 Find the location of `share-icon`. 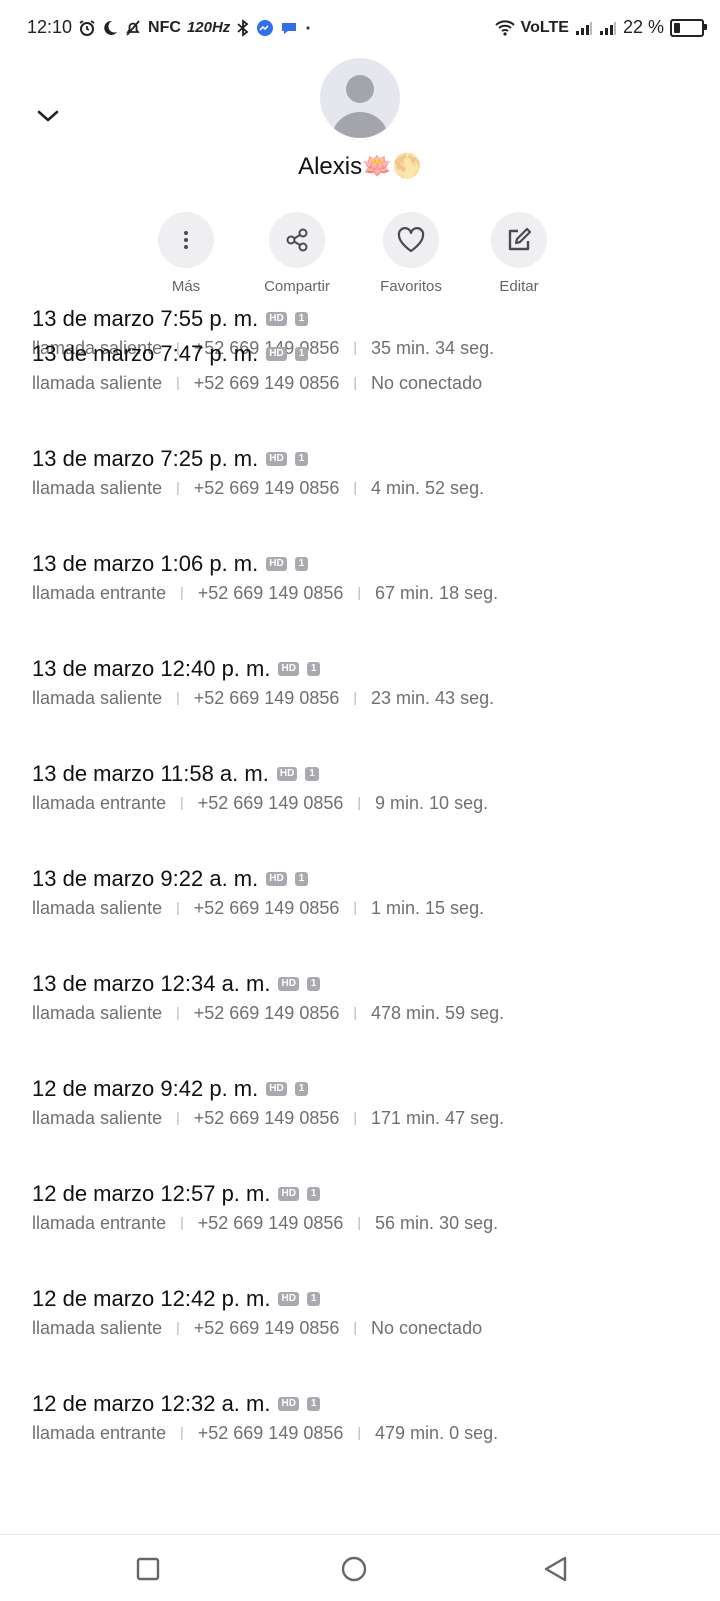

share-icon is located at coordinates (297, 240).